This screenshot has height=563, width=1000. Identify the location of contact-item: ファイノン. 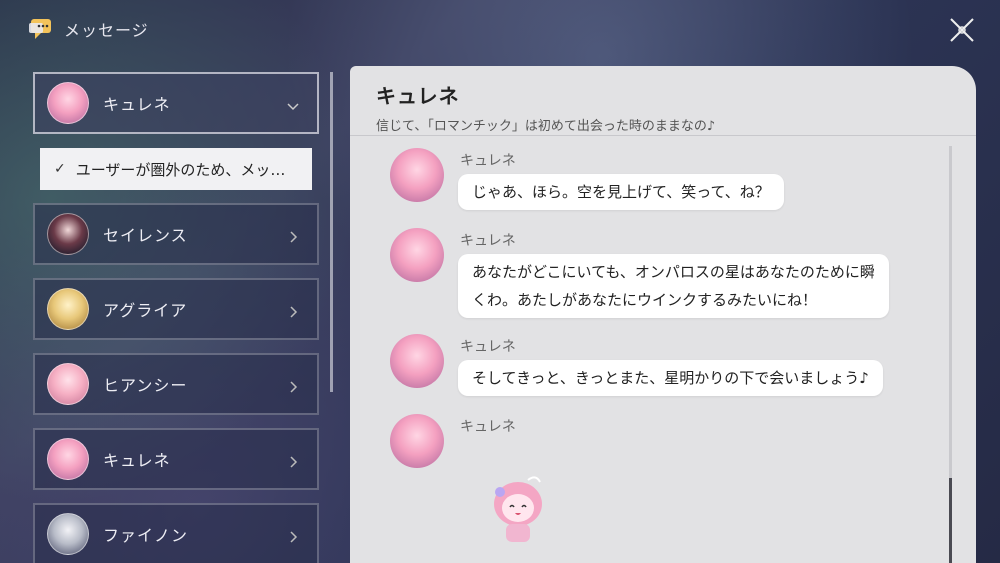
(176, 533).